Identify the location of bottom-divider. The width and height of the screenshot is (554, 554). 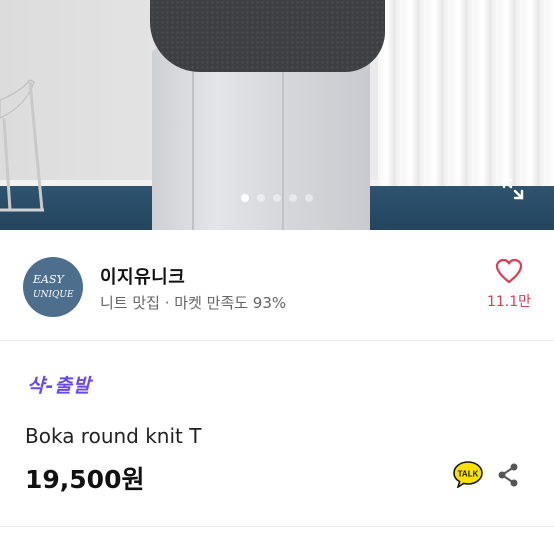
(277, 526).